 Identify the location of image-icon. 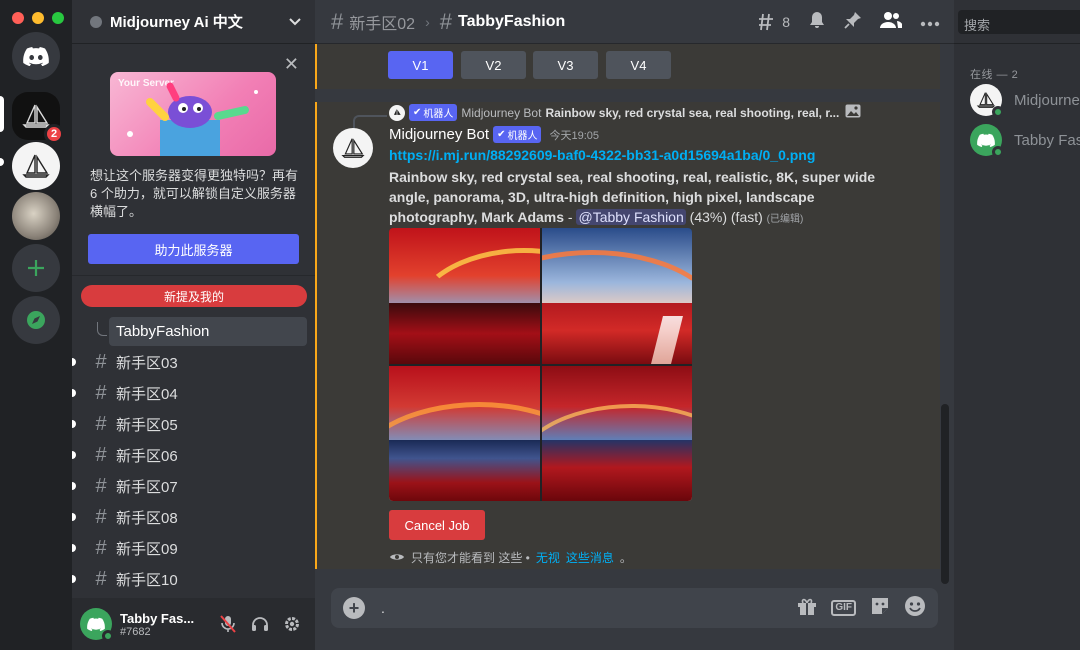
(853, 112).